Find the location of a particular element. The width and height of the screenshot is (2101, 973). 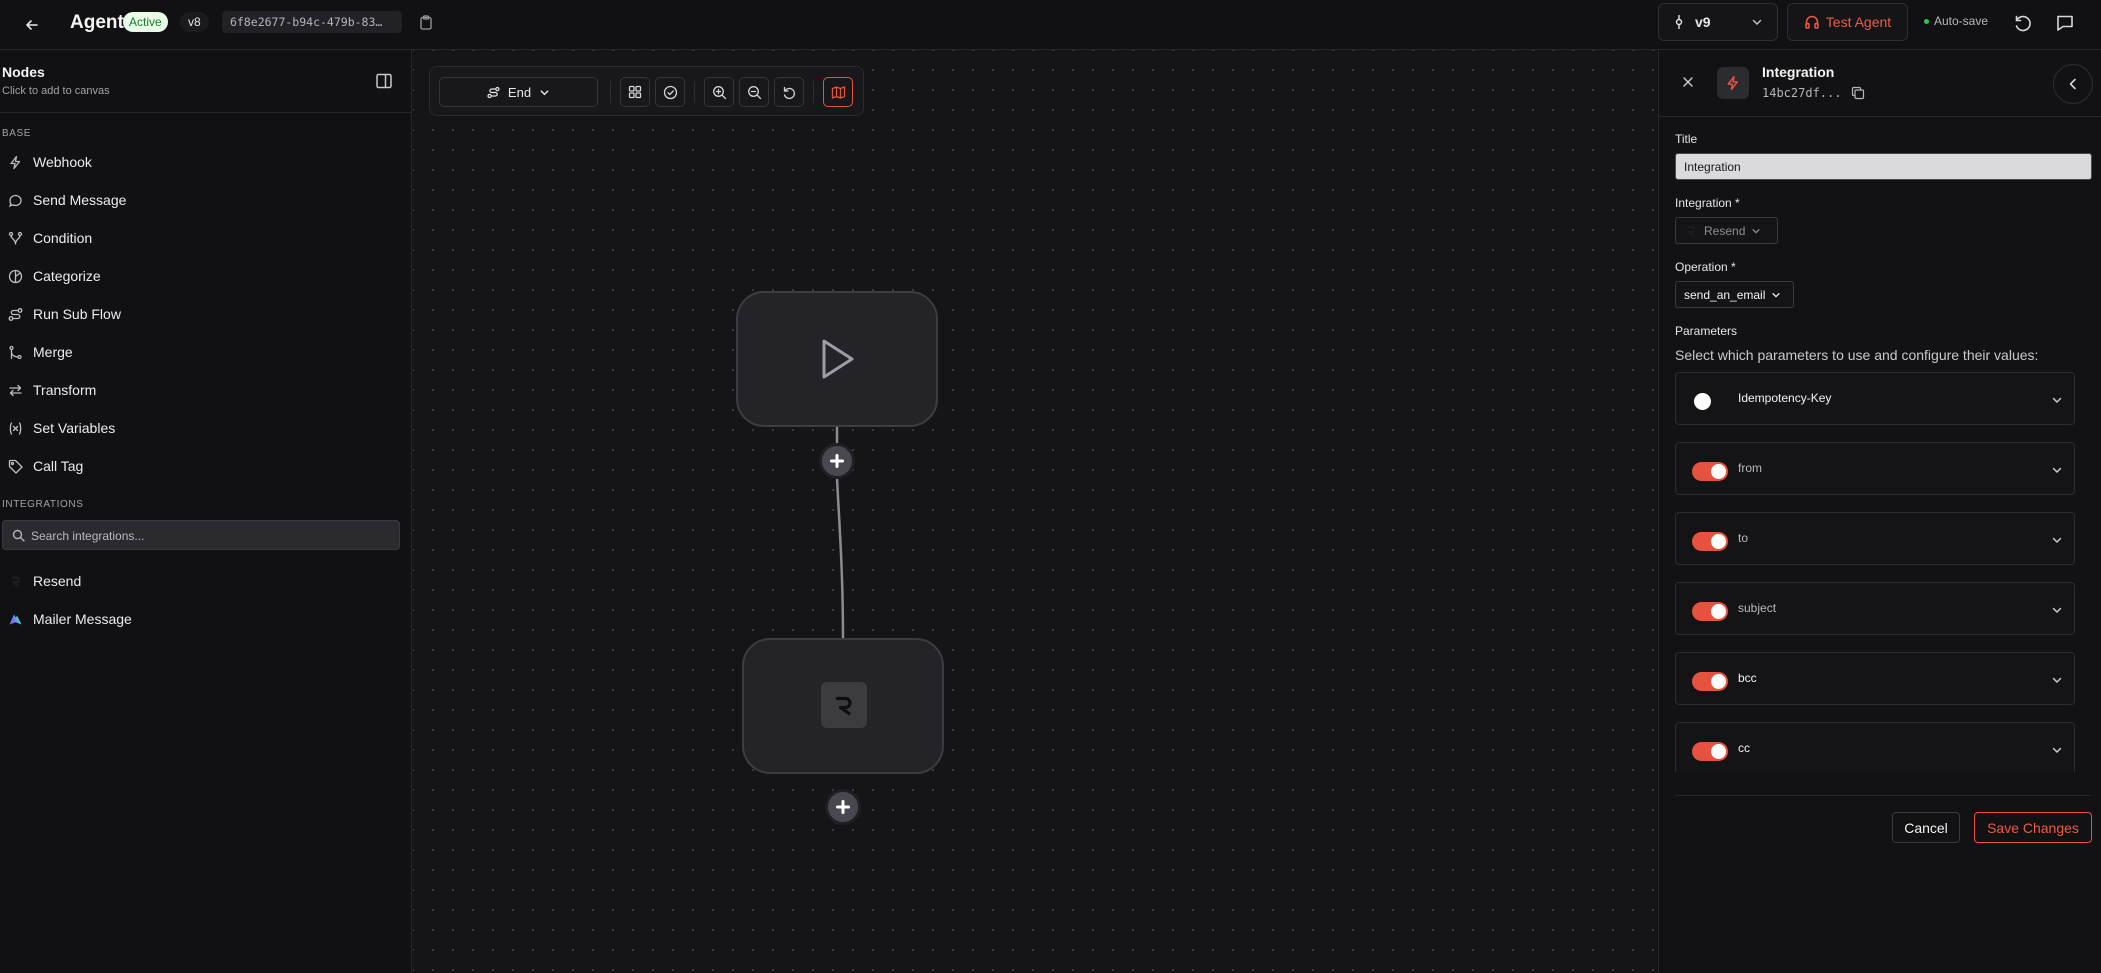

zoom-out-button is located at coordinates (754, 92).